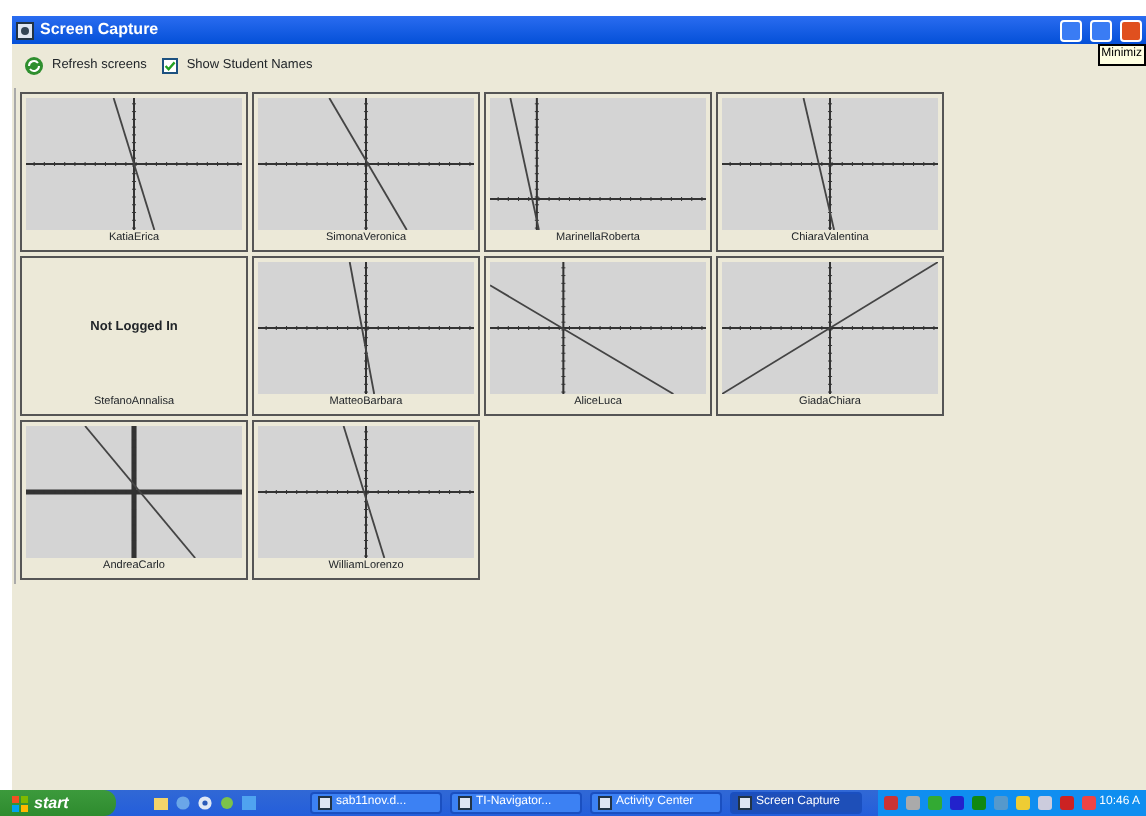 This screenshot has height=816, width=1146. I want to click on close-button, so click(1131, 30).